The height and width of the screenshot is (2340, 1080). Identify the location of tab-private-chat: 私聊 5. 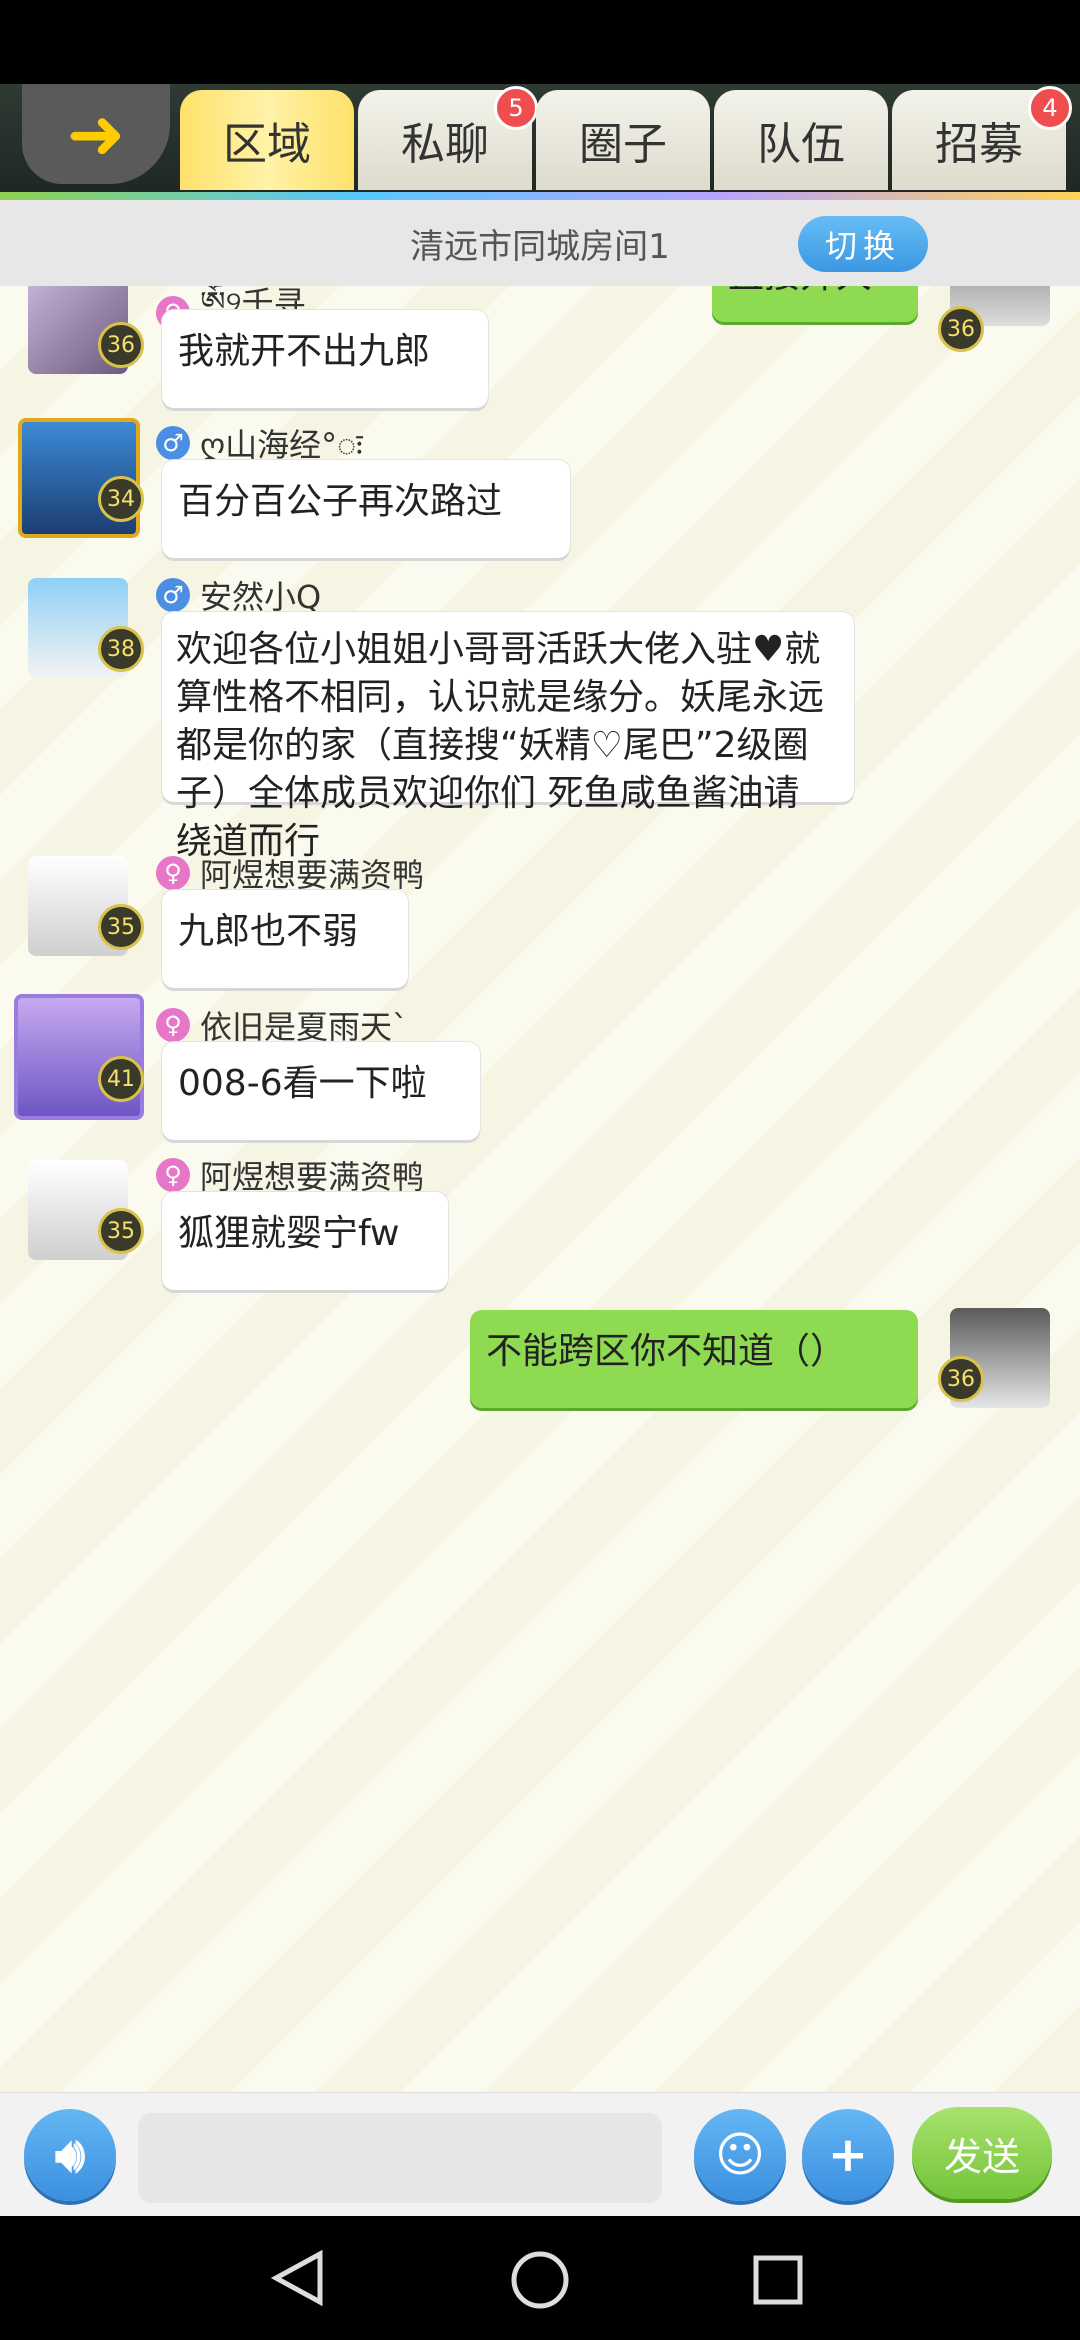
(448, 138).